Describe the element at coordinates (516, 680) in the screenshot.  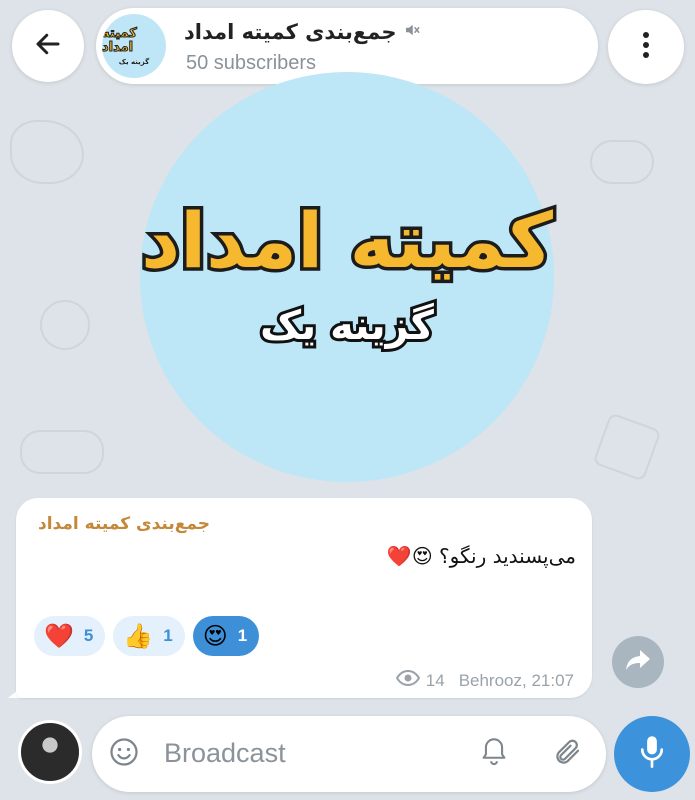
I see `message-author-time: Behrooz, 21:07` at that location.